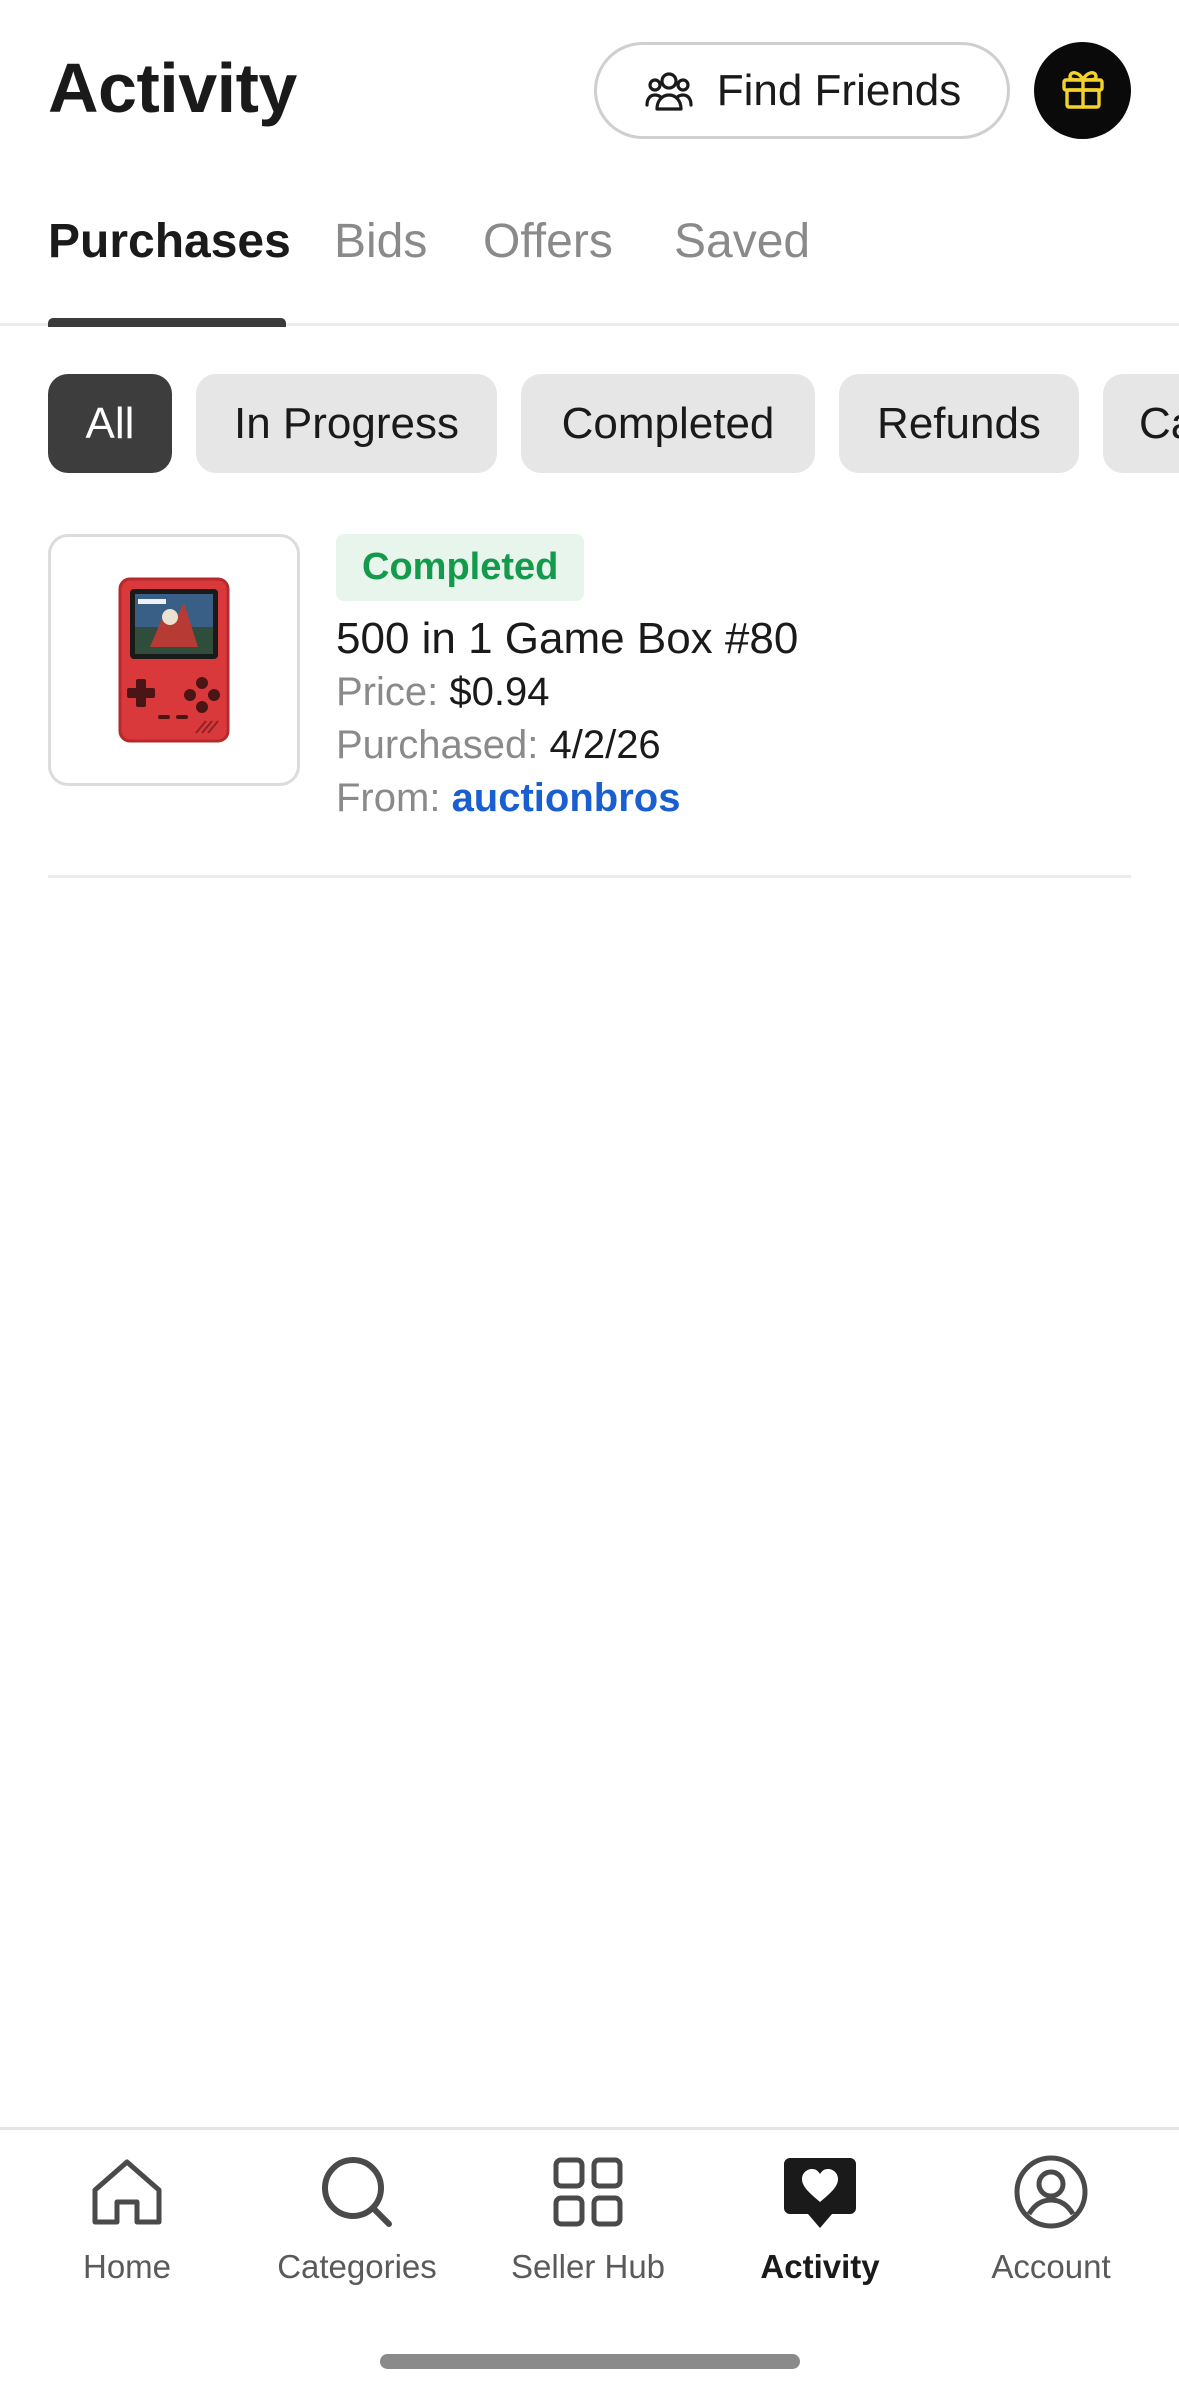  What do you see at coordinates (1051, 2192) in the screenshot?
I see `account-icon` at bounding box center [1051, 2192].